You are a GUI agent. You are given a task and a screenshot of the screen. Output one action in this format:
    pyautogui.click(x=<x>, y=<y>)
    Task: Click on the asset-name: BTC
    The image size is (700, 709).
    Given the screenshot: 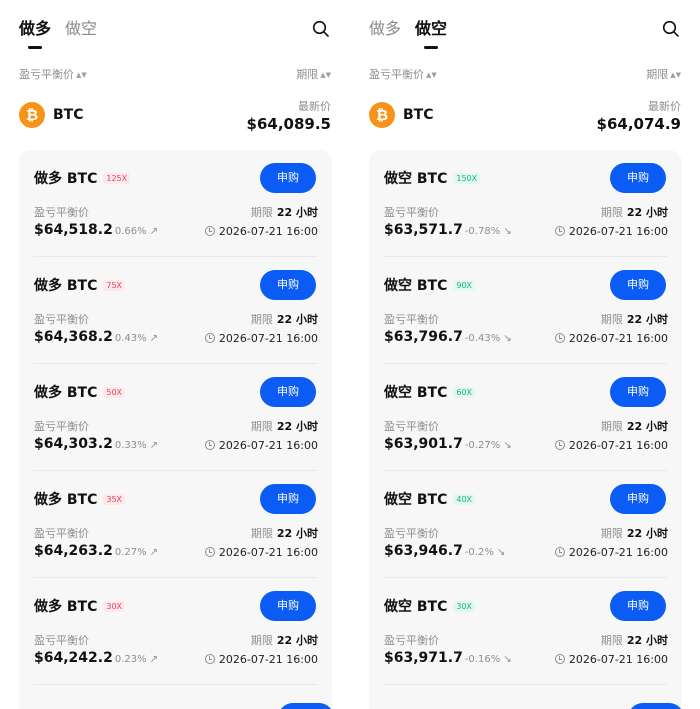 What is the action you would take?
    pyautogui.click(x=68, y=115)
    